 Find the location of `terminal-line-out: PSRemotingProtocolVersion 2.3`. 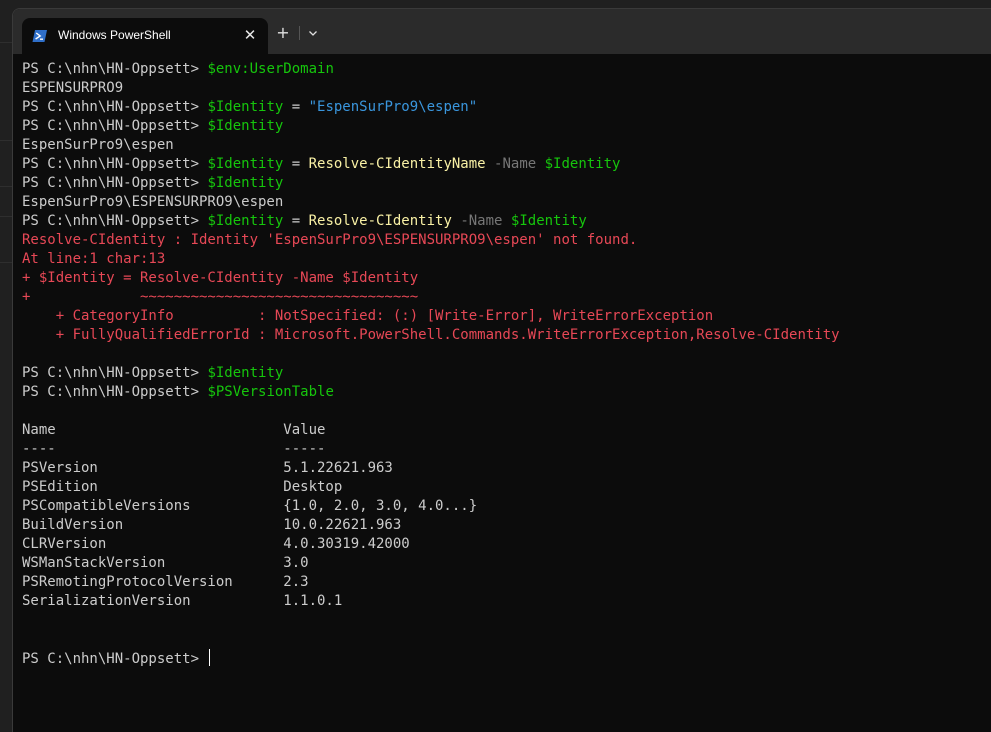

terminal-line-out: PSRemotingProtocolVersion 2.3 is located at coordinates (502, 582).